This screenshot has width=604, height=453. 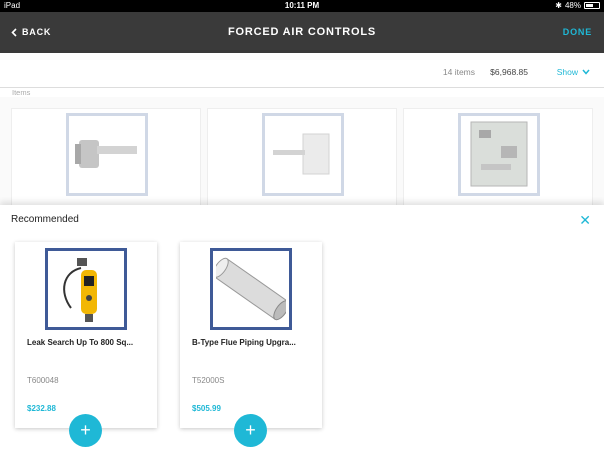 What do you see at coordinates (45, 219) in the screenshot?
I see `recommended-title: Recommended` at bounding box center [45, 219].